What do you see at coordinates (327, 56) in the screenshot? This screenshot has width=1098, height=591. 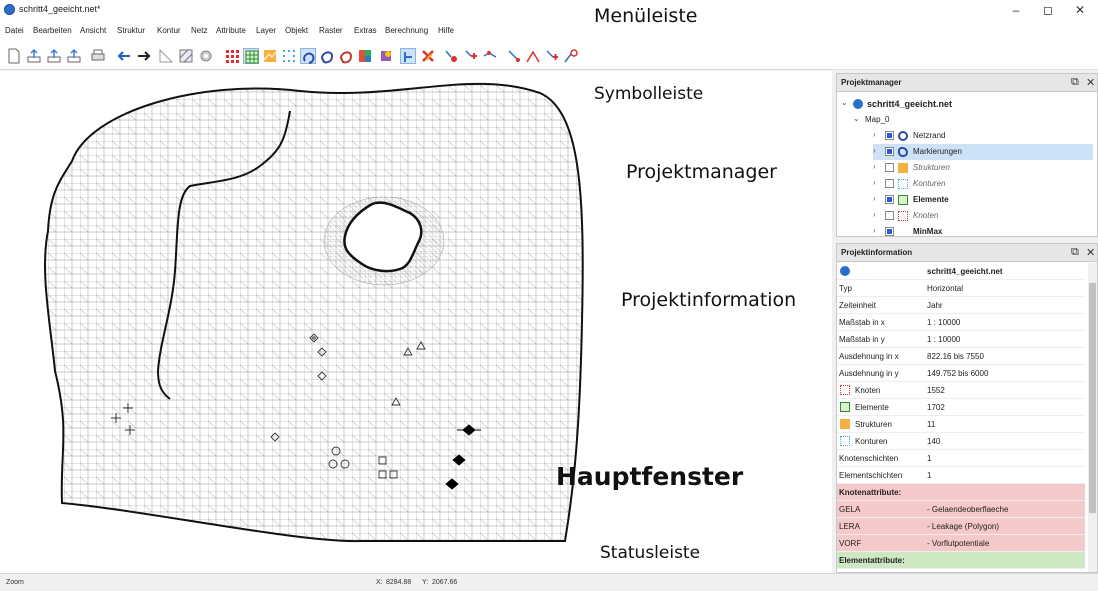 I see `boundary-icon` at bounding box center [327, 56].